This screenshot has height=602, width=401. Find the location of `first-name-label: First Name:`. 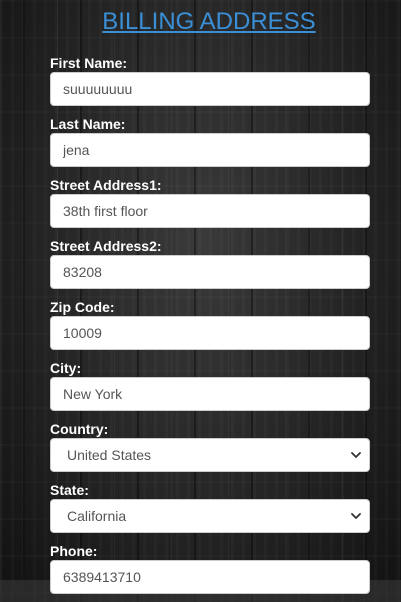

first-name-label: First Name: is located at coordinates (89, 63).